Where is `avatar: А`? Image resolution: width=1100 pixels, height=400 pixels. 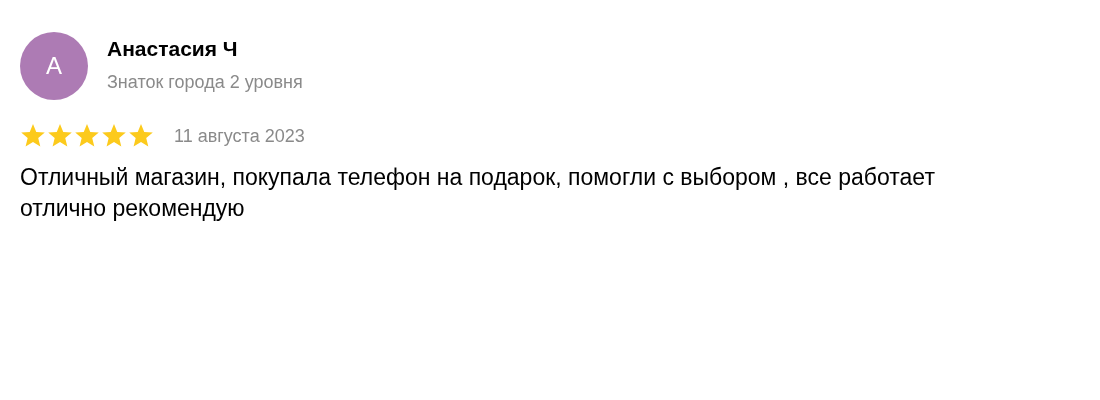 avatar: А is located at coordinates (54, 66).